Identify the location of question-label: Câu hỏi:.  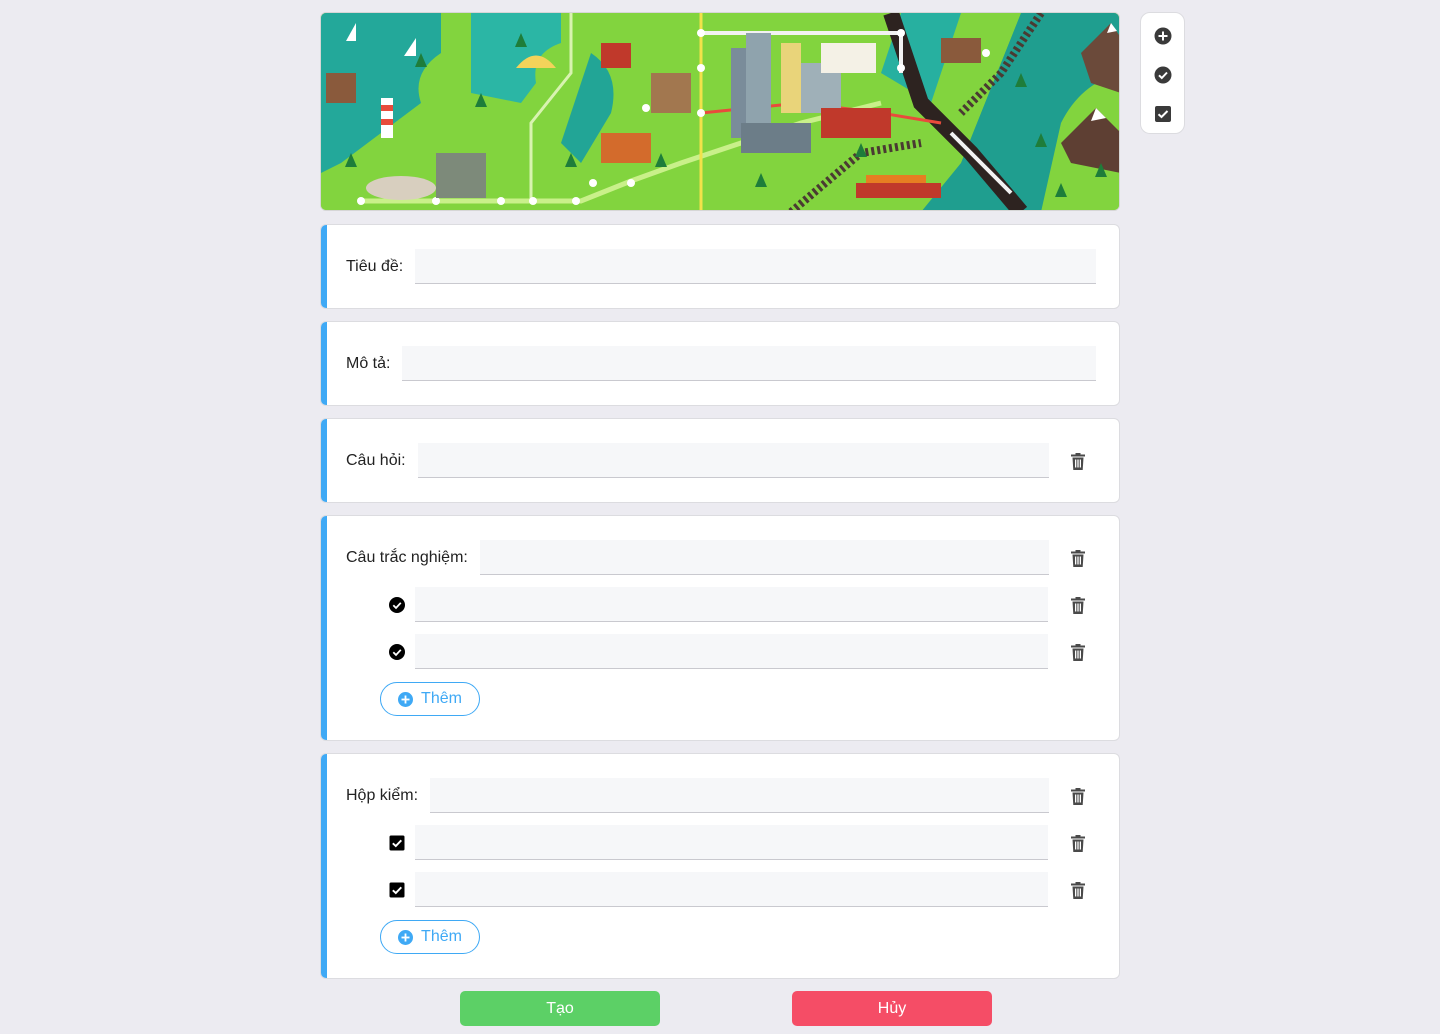
(376, 460).